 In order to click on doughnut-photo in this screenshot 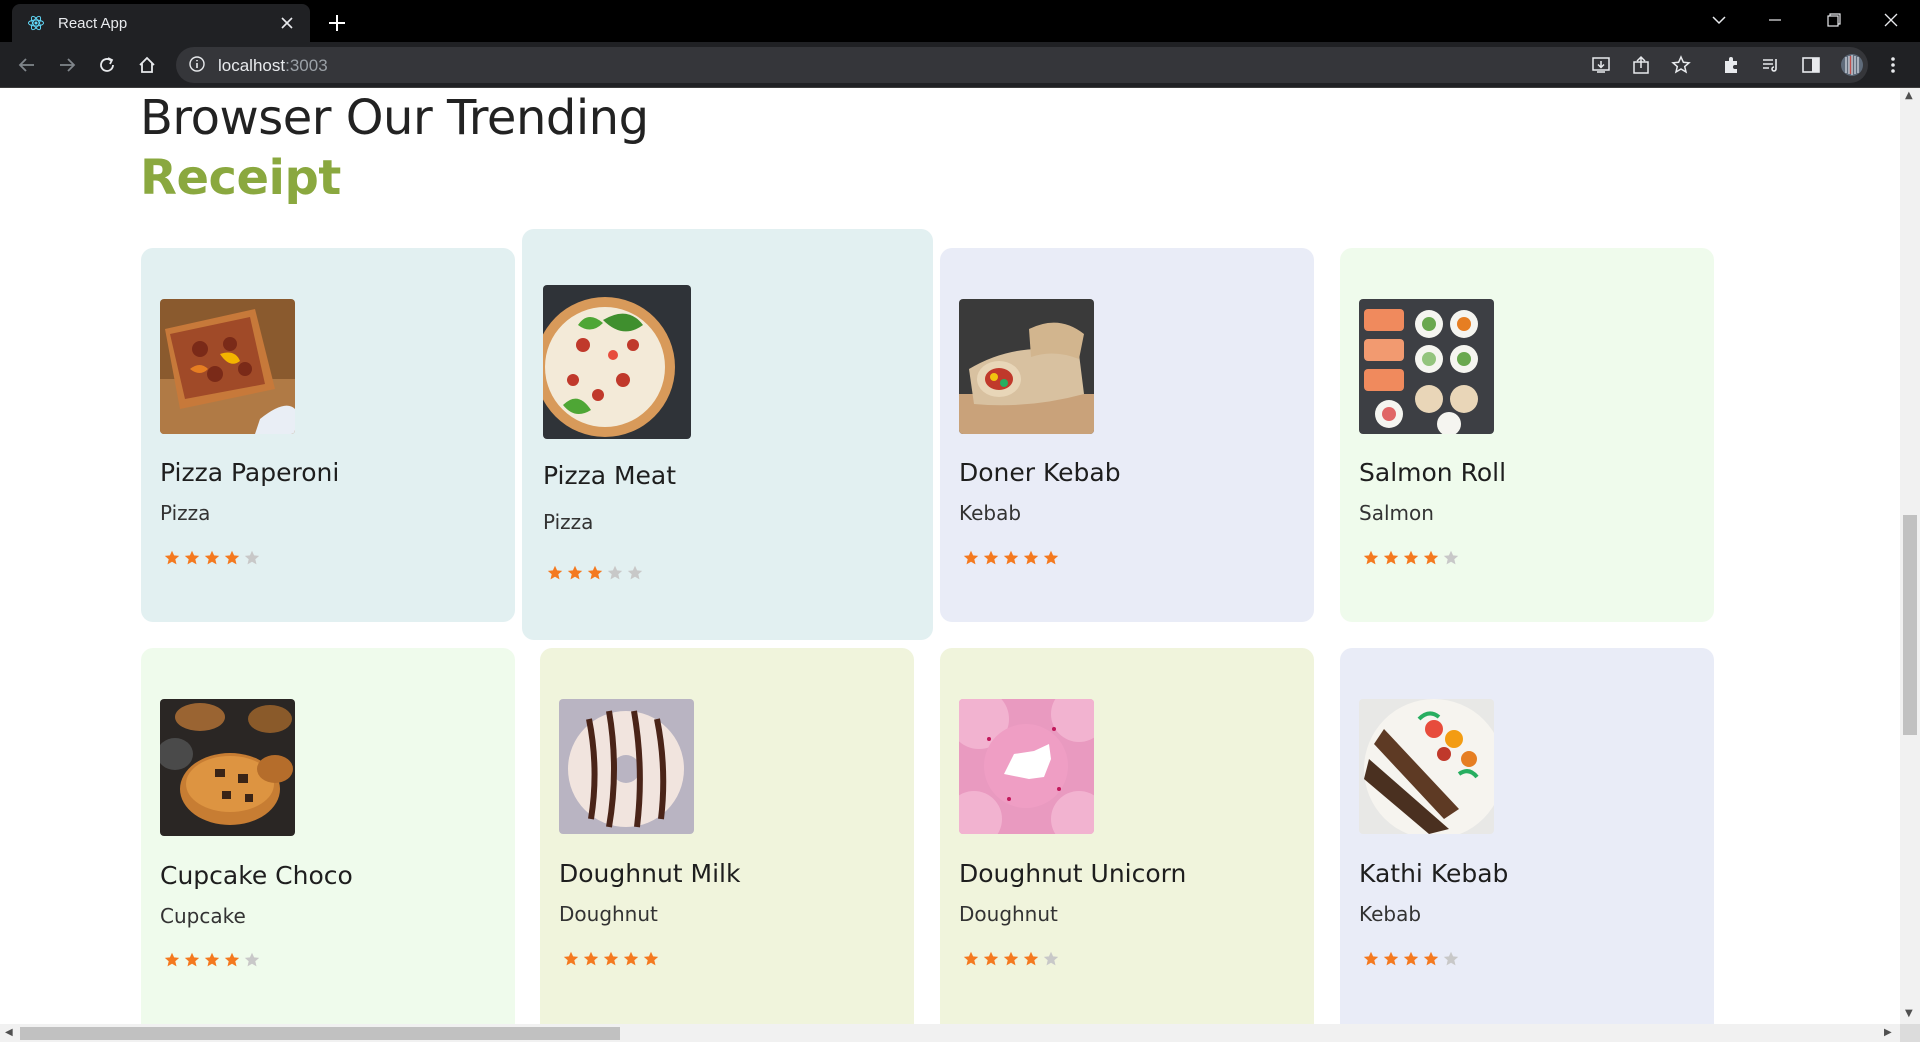, I will do `click(626, 766)`.